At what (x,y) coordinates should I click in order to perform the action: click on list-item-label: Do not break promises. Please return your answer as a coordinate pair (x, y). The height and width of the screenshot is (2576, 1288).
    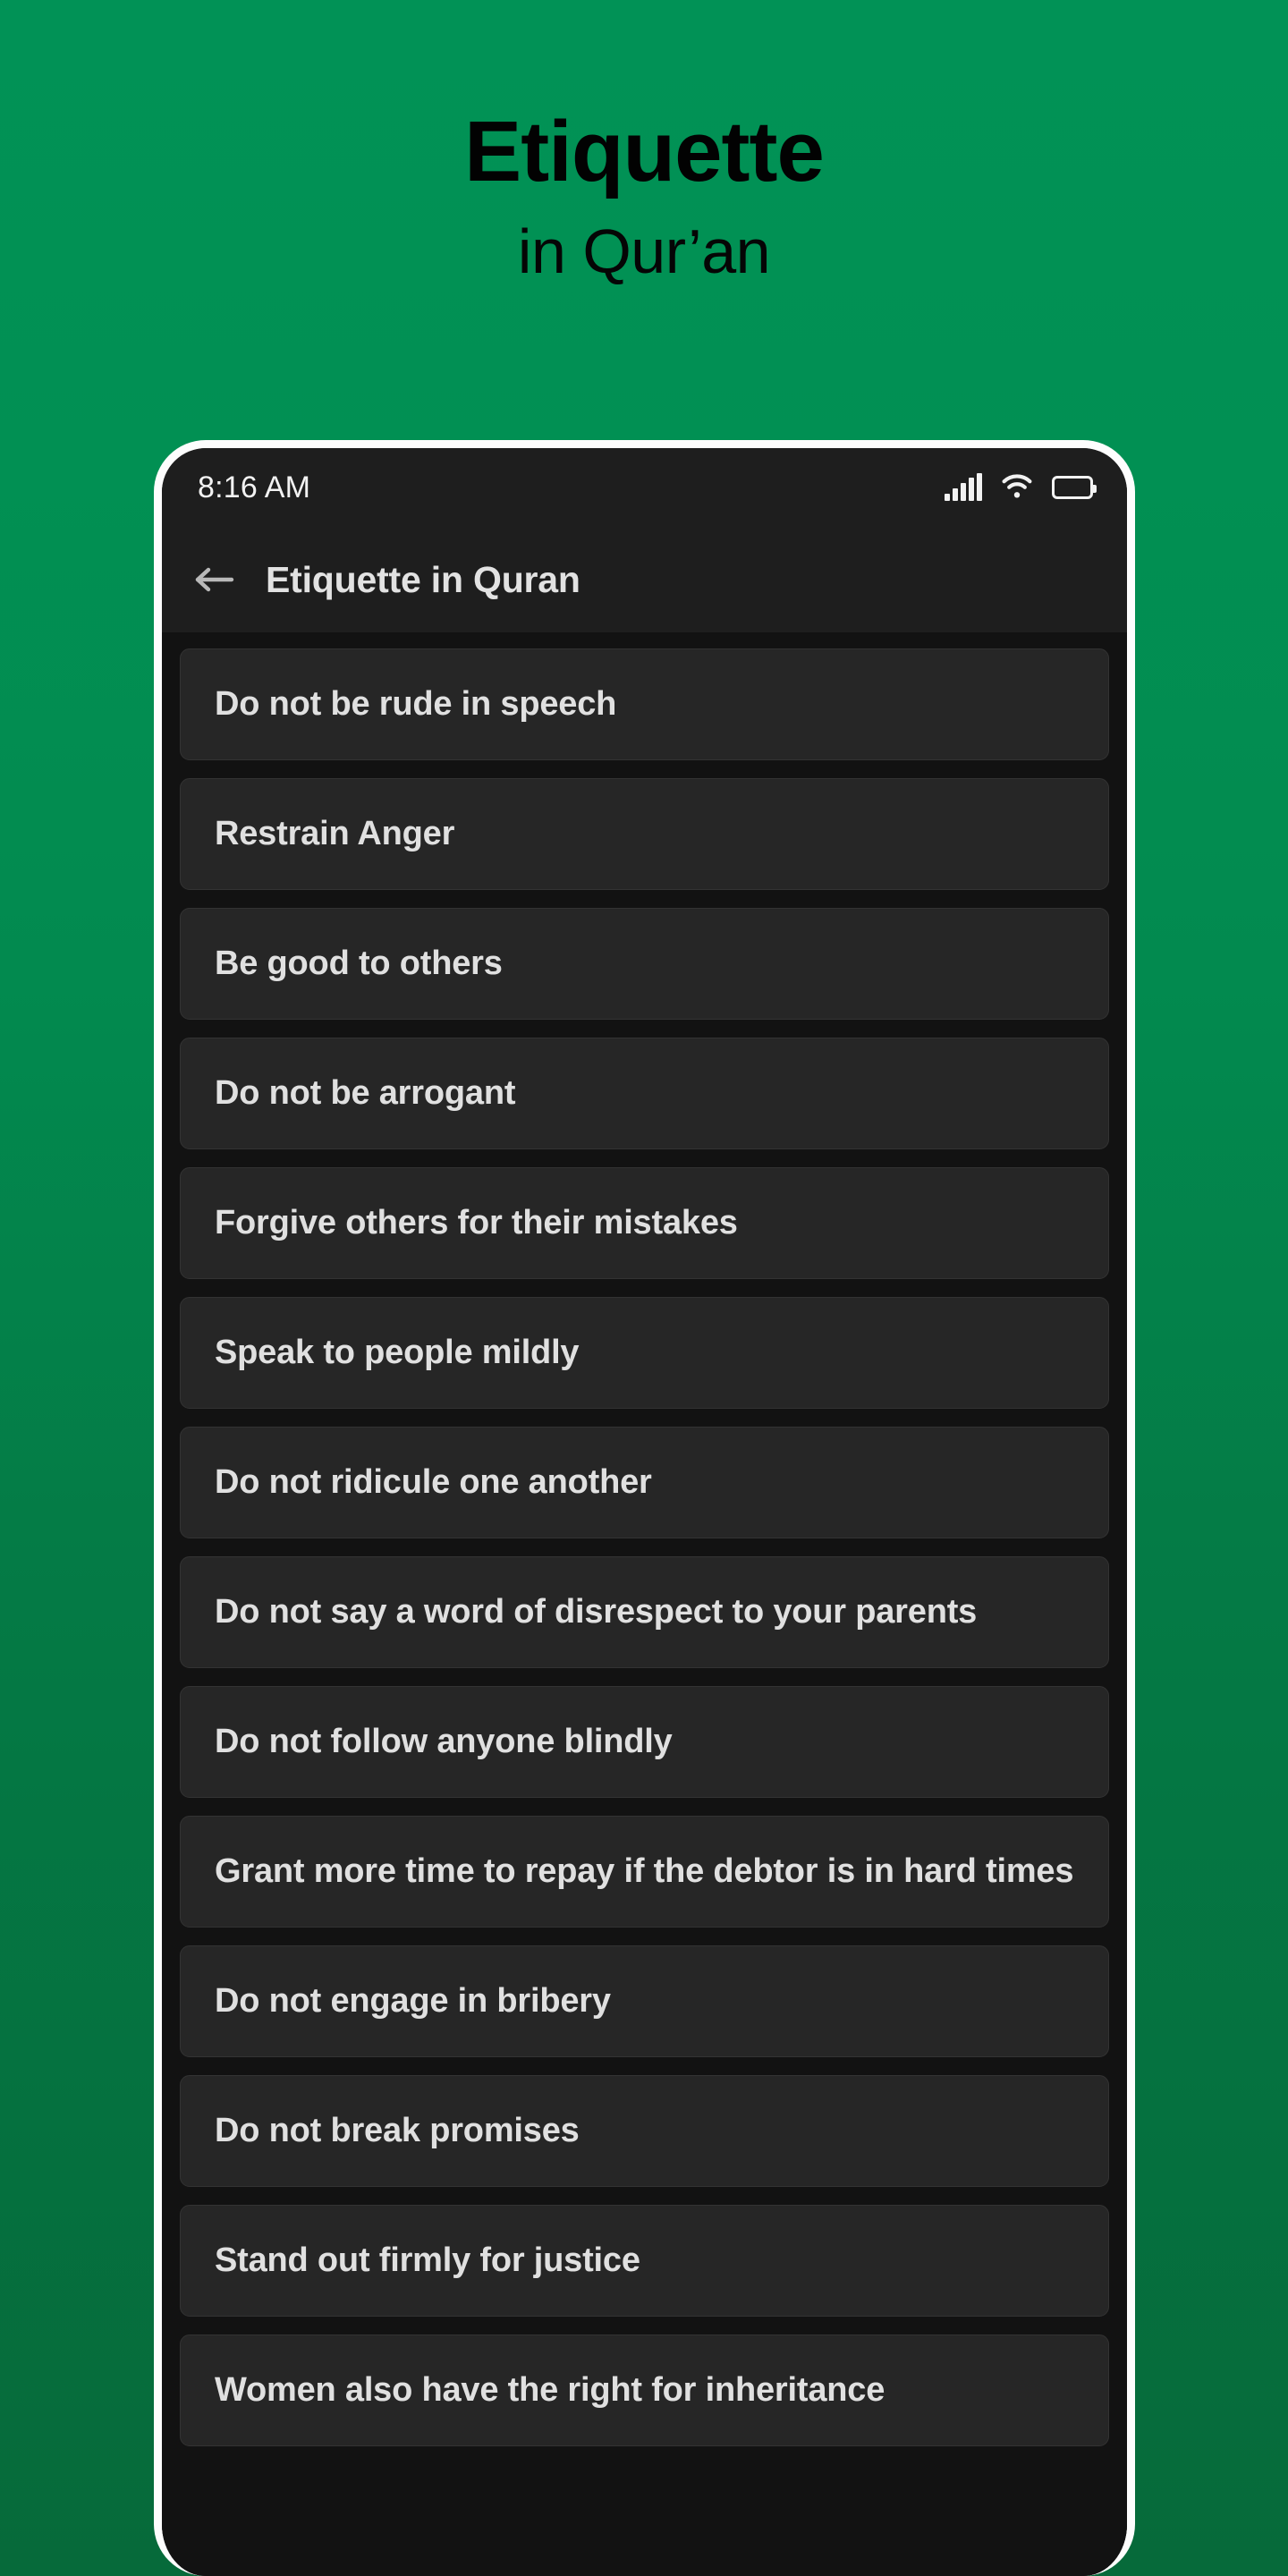
    Looking at the image, I should click on (397, 2130).